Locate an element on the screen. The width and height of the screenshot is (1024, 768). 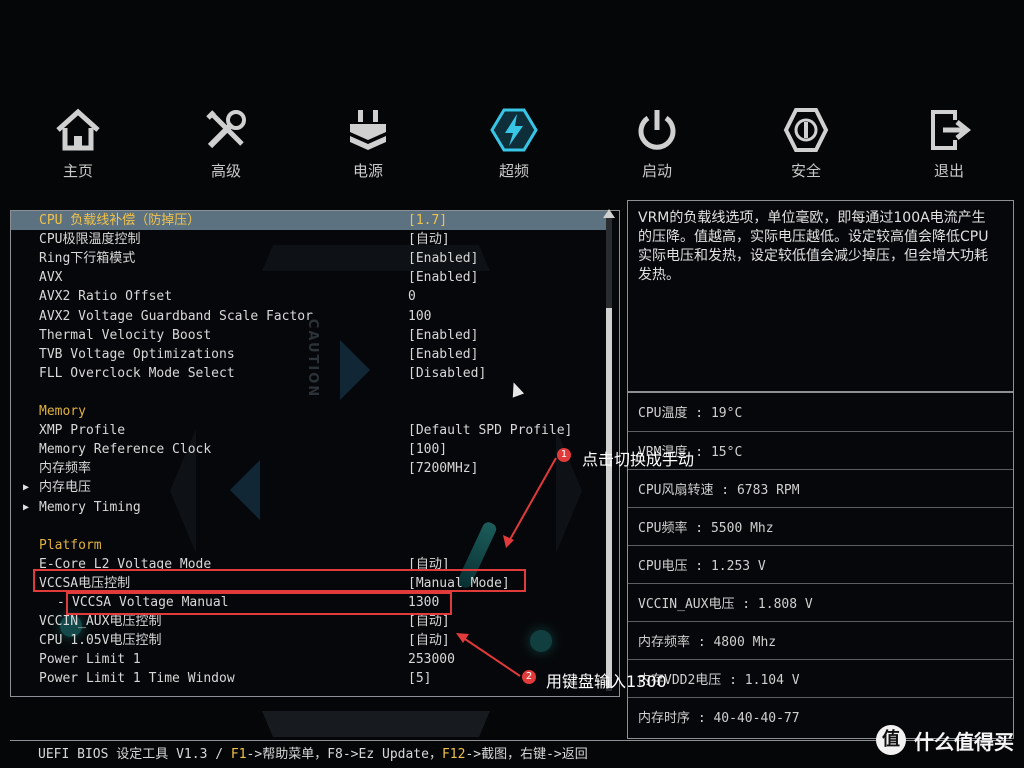
info-row: CPU电压 : 1.253 V is located at coordinates (820, 564).